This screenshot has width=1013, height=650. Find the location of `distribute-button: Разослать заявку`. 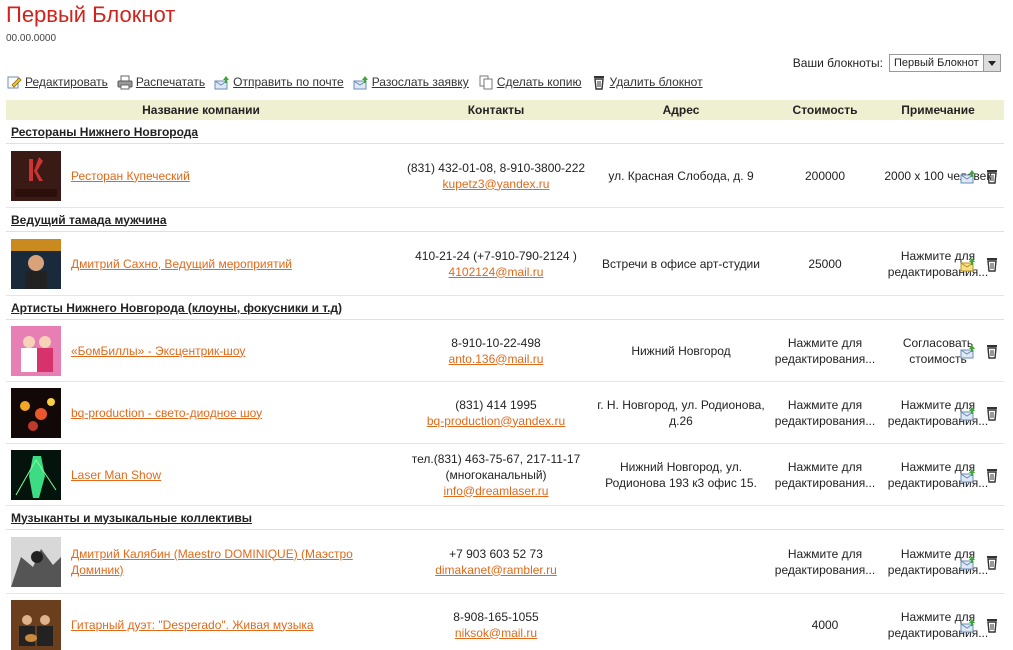

distribute-button: Разослать заявку is located at coordinates (411, 82).